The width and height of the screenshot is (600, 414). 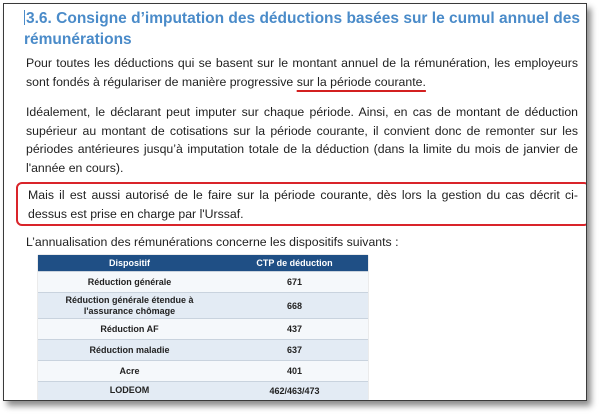 I want to click on table-cell-ctp: 462/463/473, so click(x=294, y=390).